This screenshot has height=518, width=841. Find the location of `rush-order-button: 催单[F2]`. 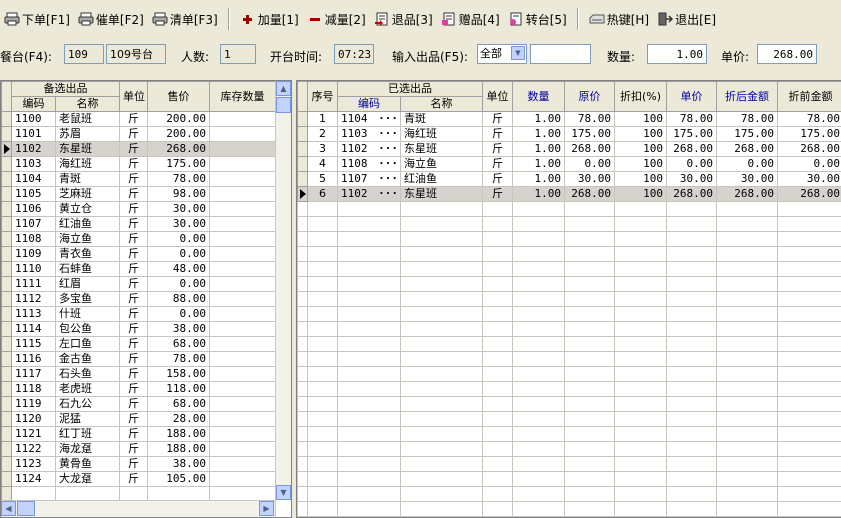

rush-order-button: 催单[F2] is located at coordinates (111, 19).